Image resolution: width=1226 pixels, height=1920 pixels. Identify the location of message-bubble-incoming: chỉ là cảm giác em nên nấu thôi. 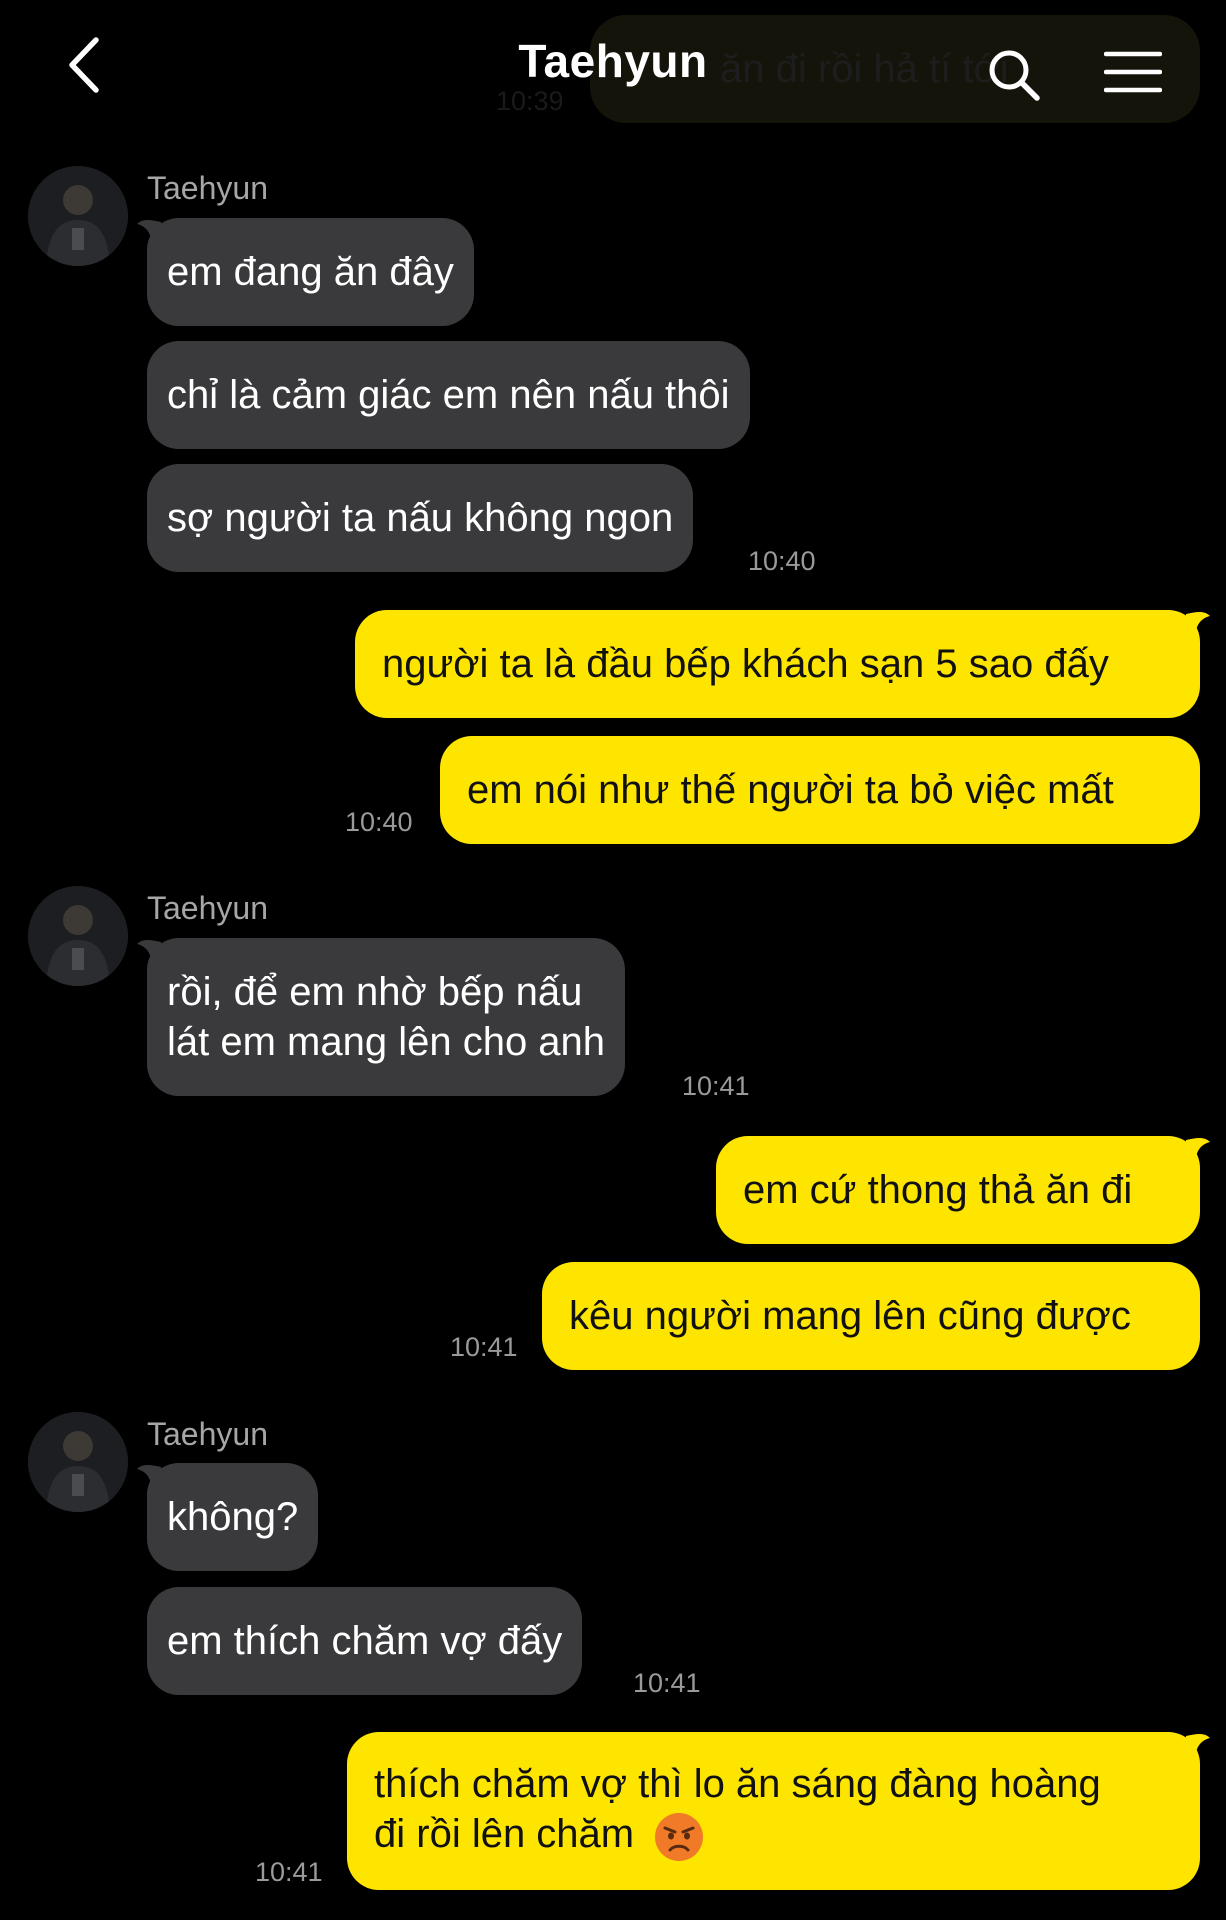
(448, 395).